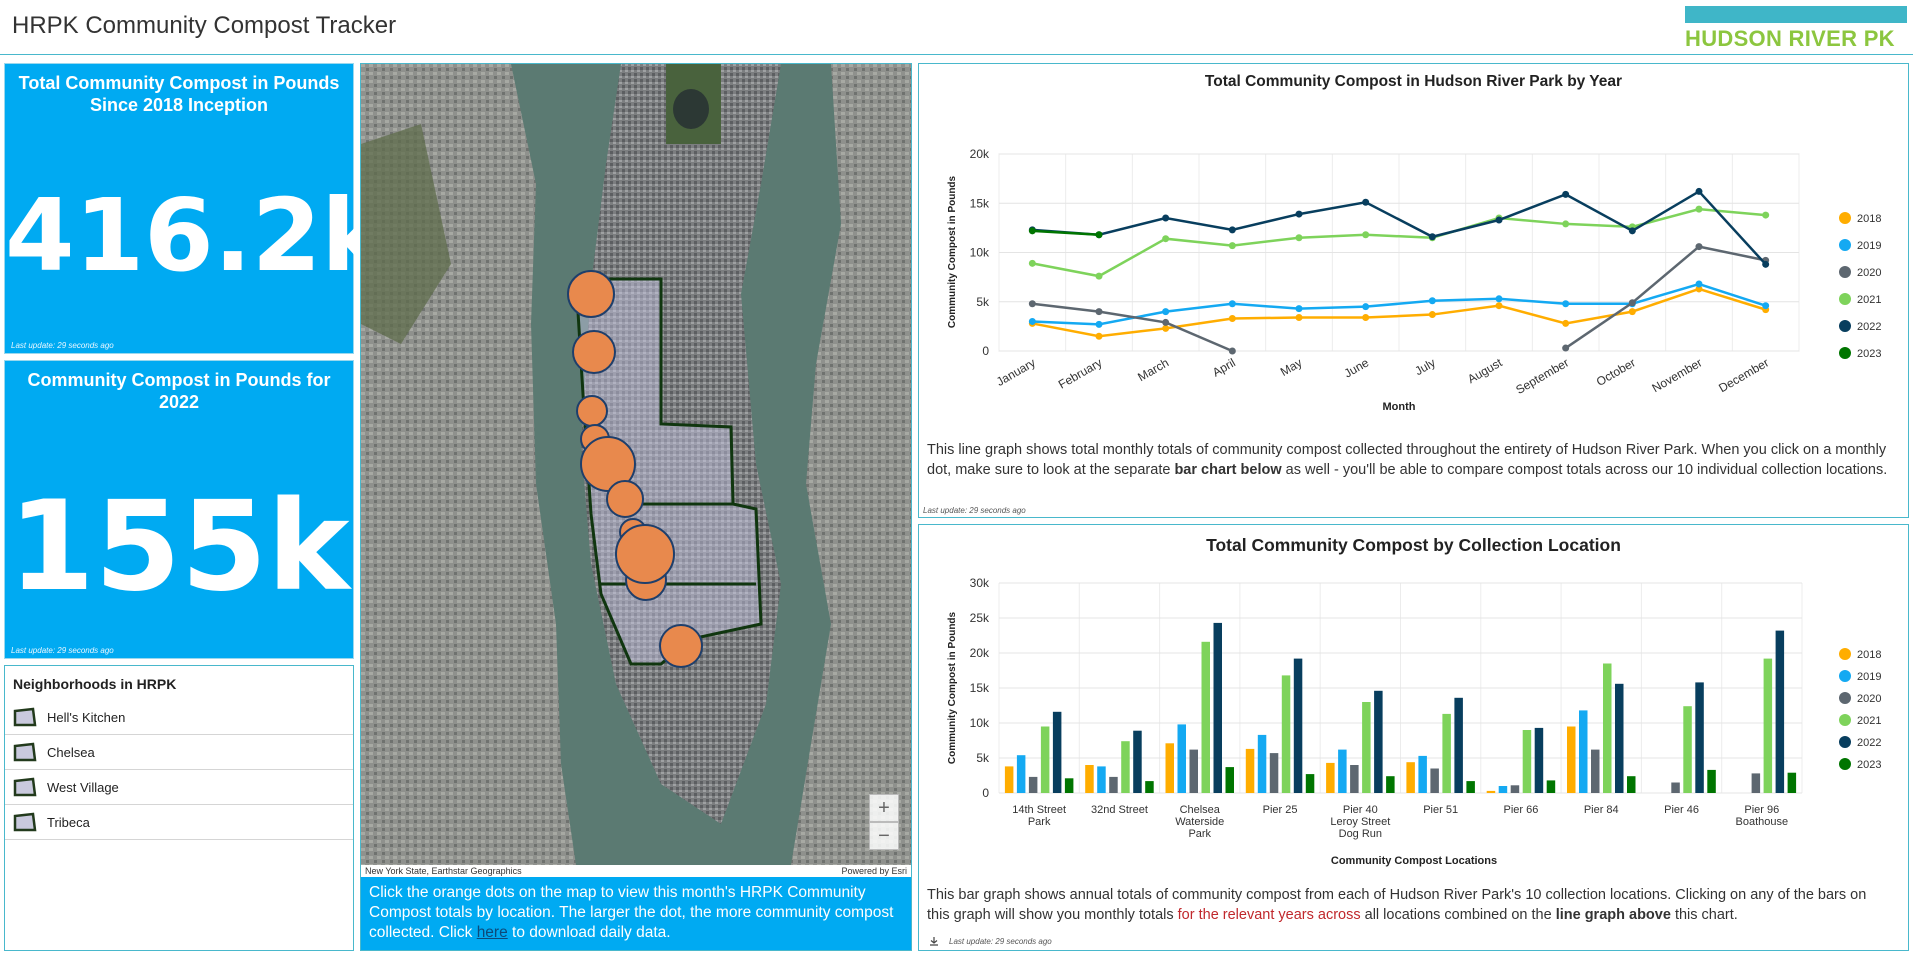  Describe the element at coordinates (874, 871) in the screenshot. I see `attribution-esri: Powered by Esri` at that location.